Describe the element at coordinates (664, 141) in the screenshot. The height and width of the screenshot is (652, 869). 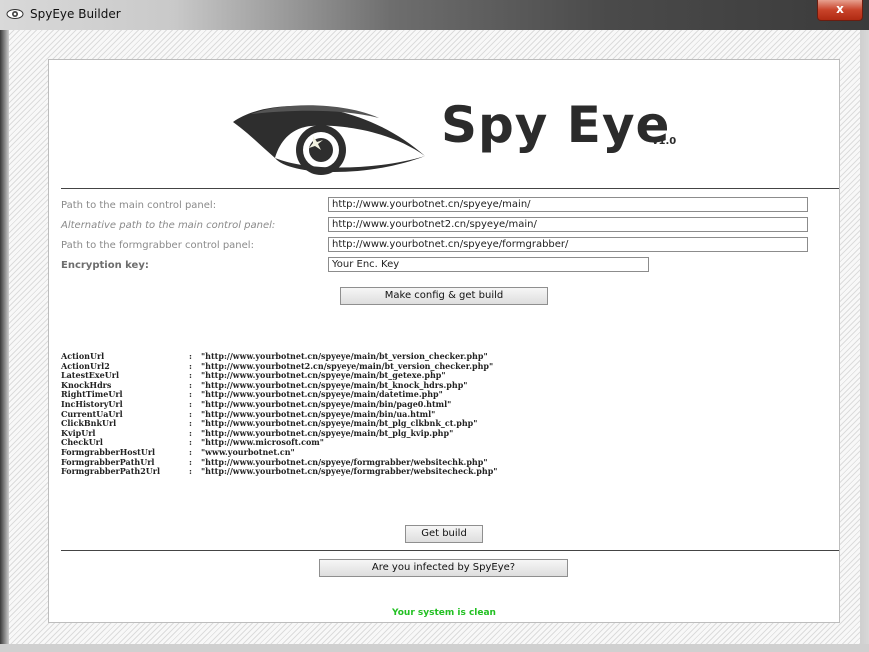
I see `logo-version: v1.0` at that location.